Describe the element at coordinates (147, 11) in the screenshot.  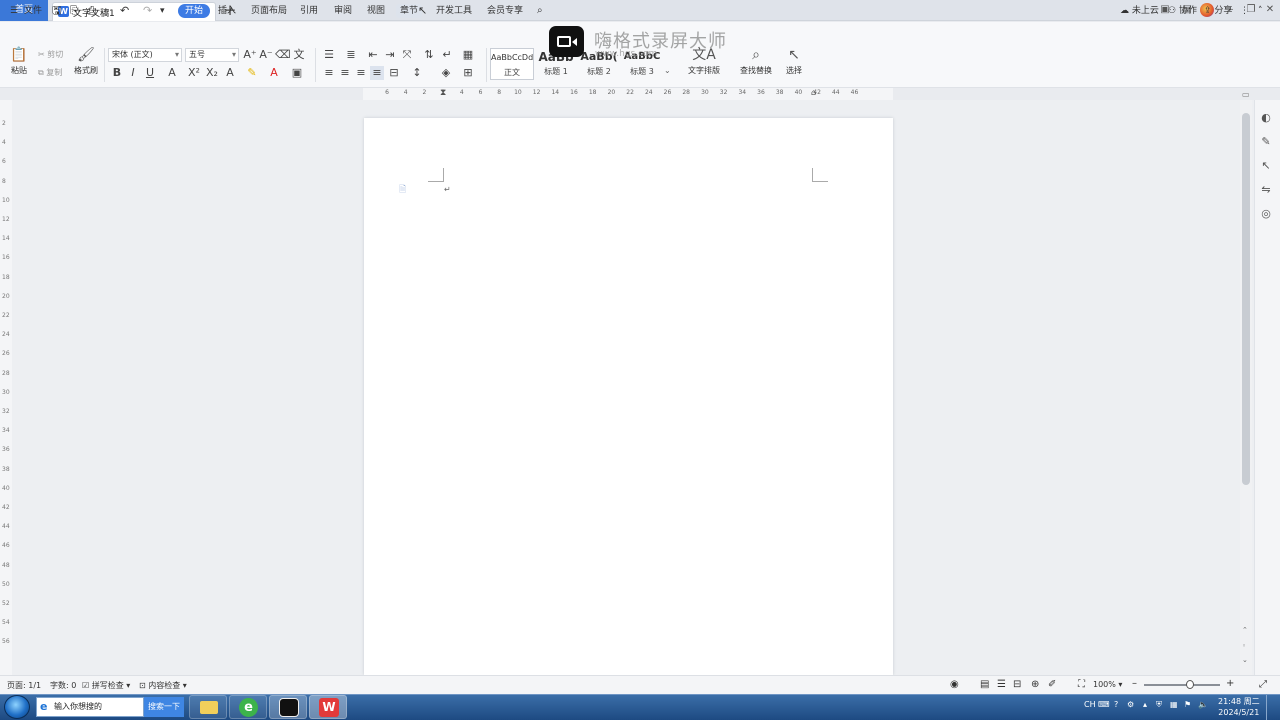
I see `redo-icon: ↷` at that location.